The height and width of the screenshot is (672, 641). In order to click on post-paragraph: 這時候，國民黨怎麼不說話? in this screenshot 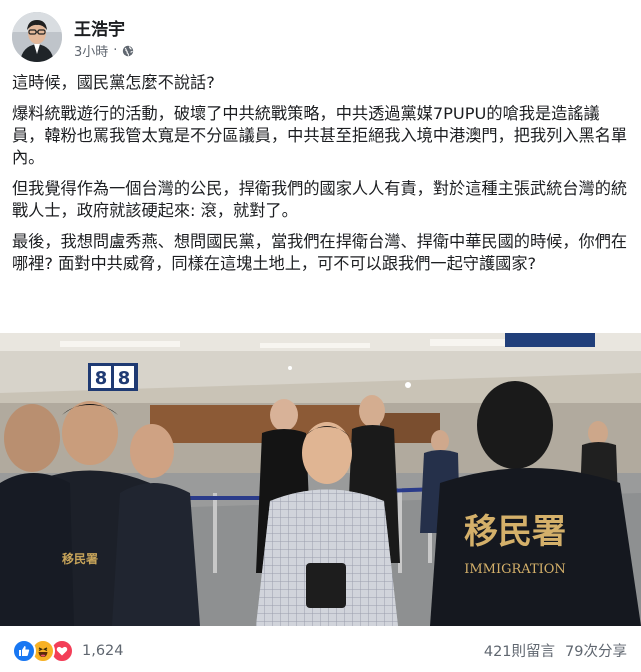, I will do `click(113, 82)`.